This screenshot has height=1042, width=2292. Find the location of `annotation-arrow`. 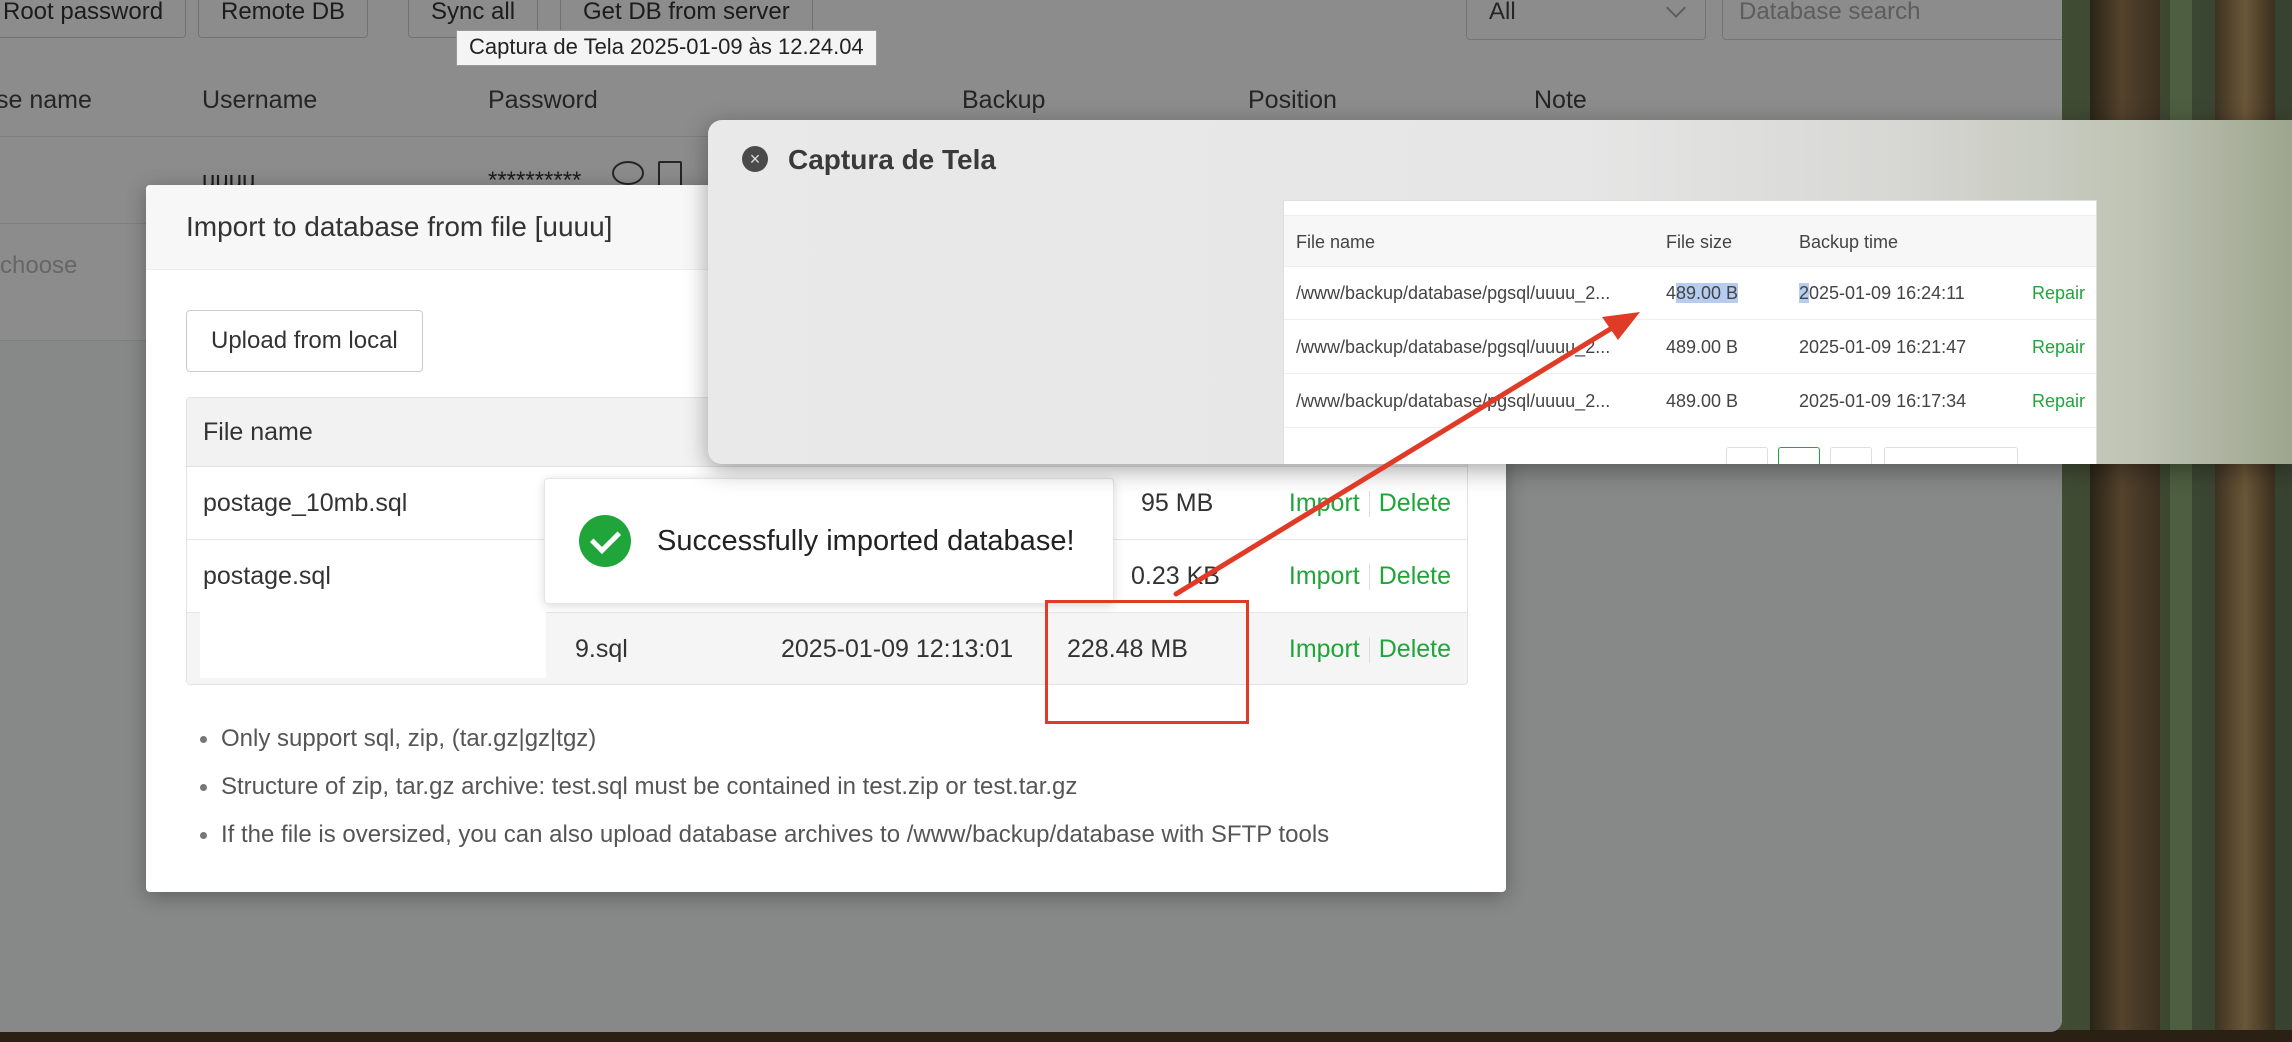

annotation-arrow is located at coordinates (1406, 454).